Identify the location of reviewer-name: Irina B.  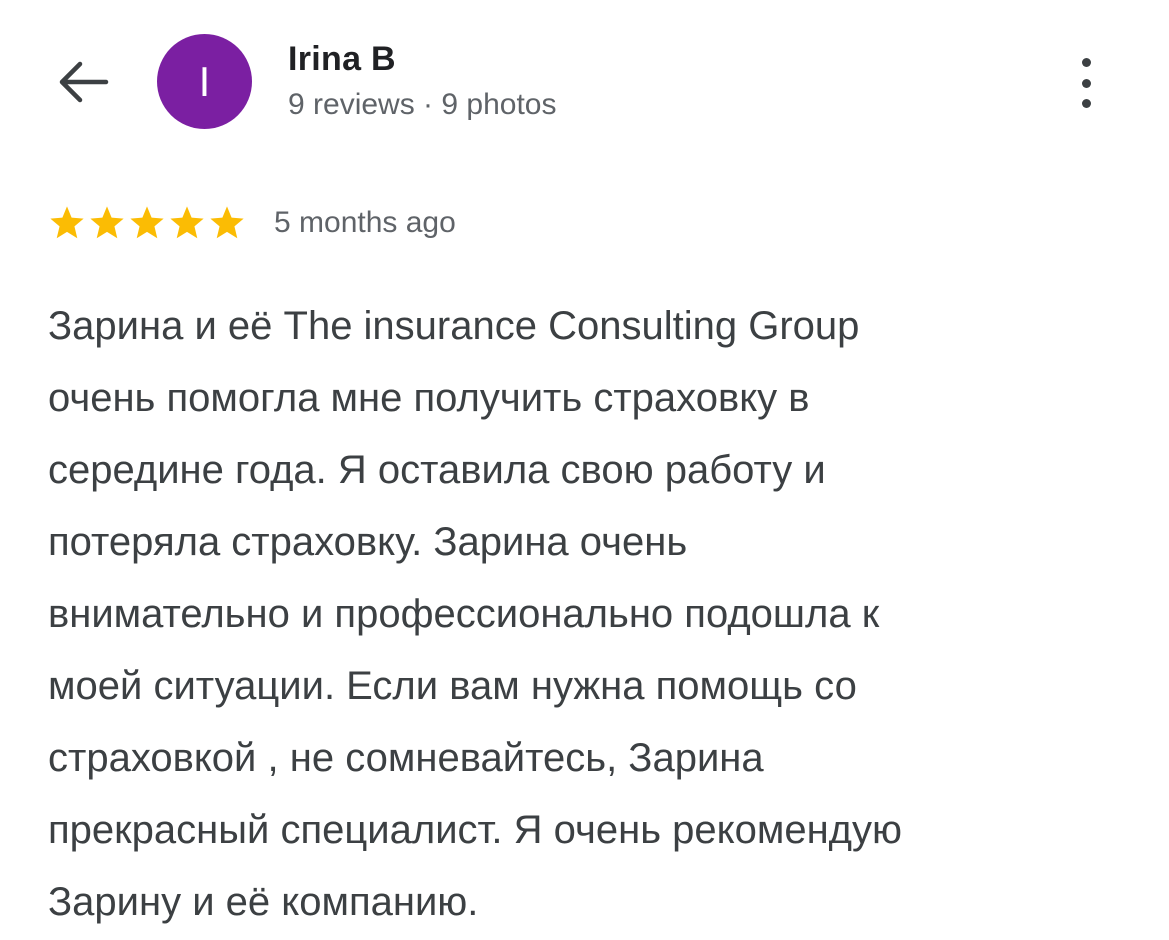
(342, 59).